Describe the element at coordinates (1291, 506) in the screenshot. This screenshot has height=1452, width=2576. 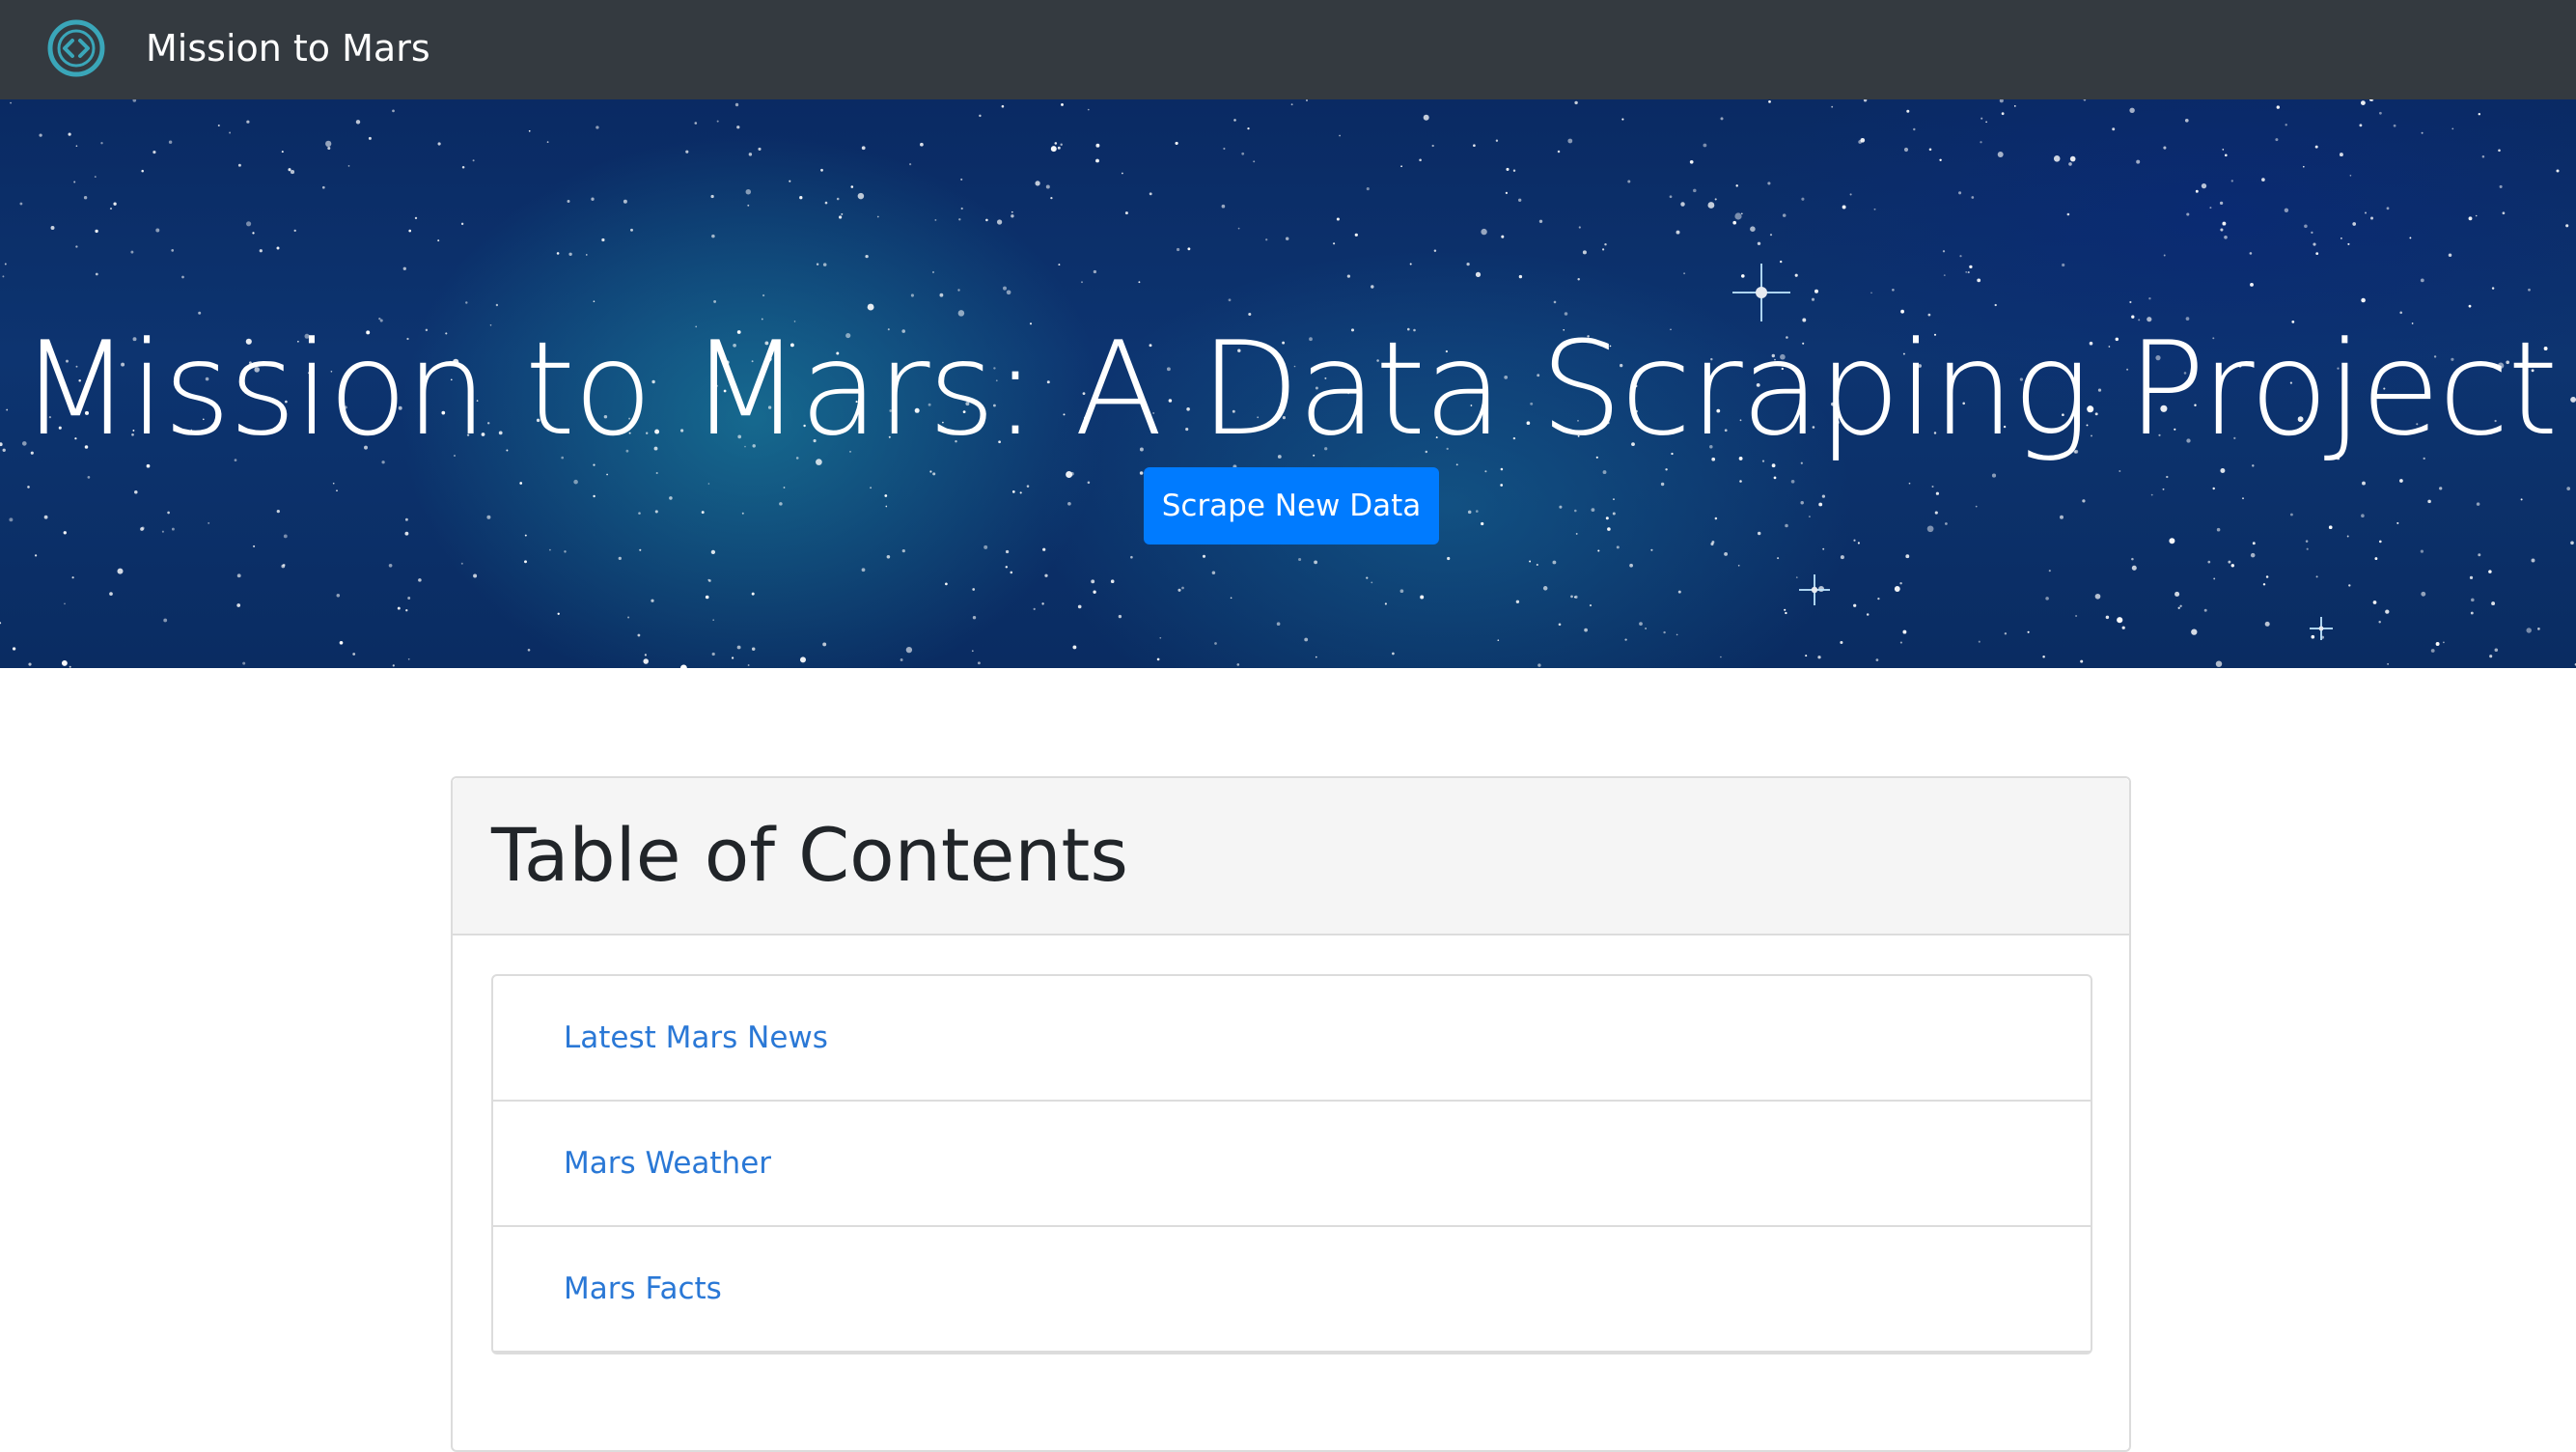
I see `scrape-new-data-button: Scrape New Data` at that location.